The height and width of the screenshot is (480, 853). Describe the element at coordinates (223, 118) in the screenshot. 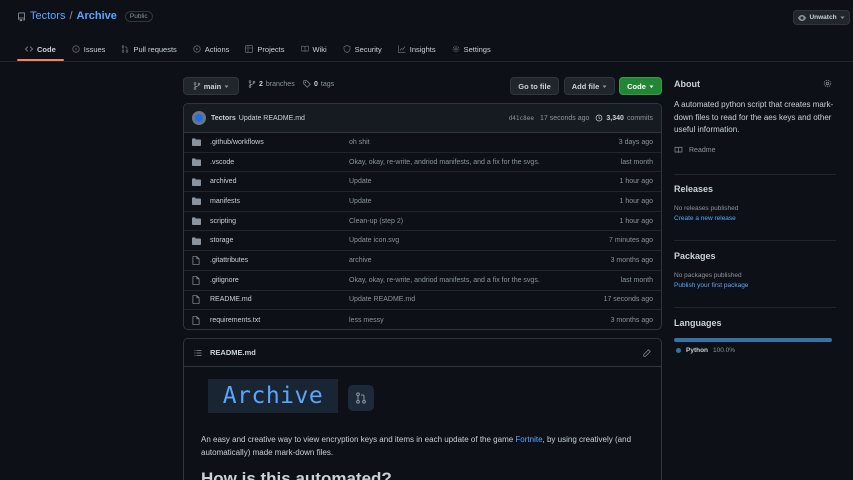

I see `commit-author: Tectors` at that location.